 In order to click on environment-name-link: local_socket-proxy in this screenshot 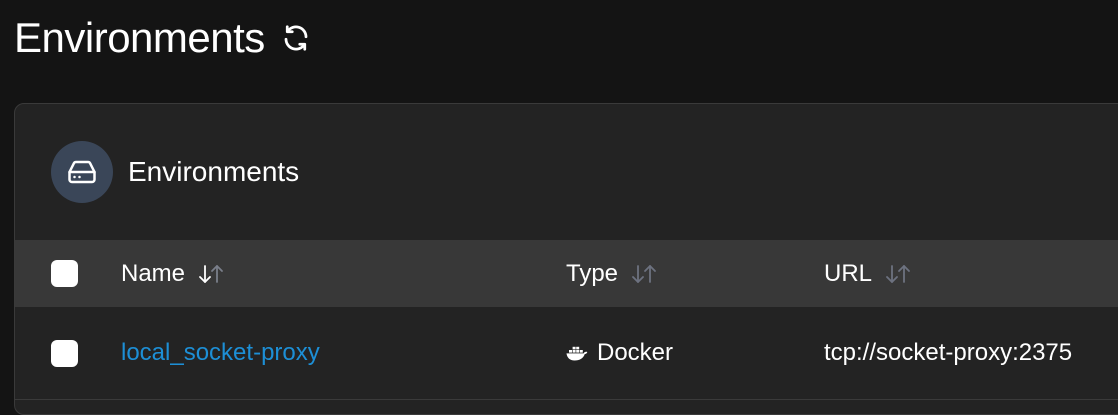, I will do `click(220, 353)`.